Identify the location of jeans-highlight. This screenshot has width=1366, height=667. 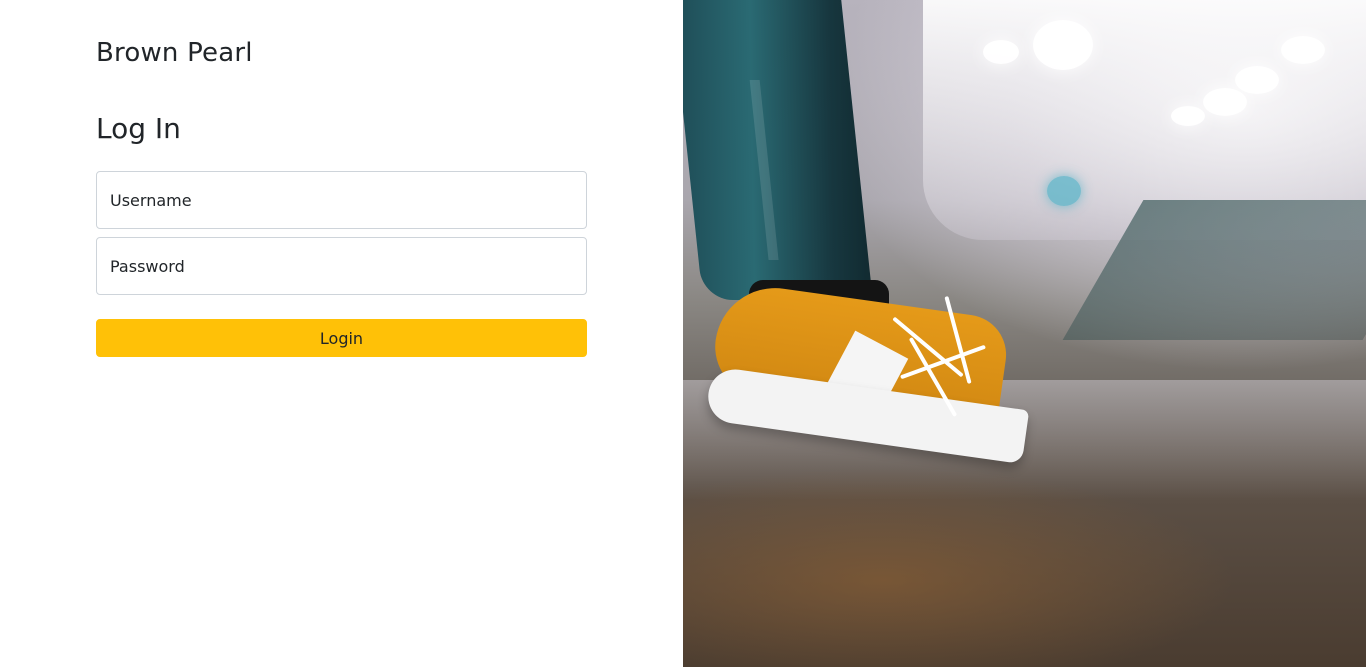
(764, 170).